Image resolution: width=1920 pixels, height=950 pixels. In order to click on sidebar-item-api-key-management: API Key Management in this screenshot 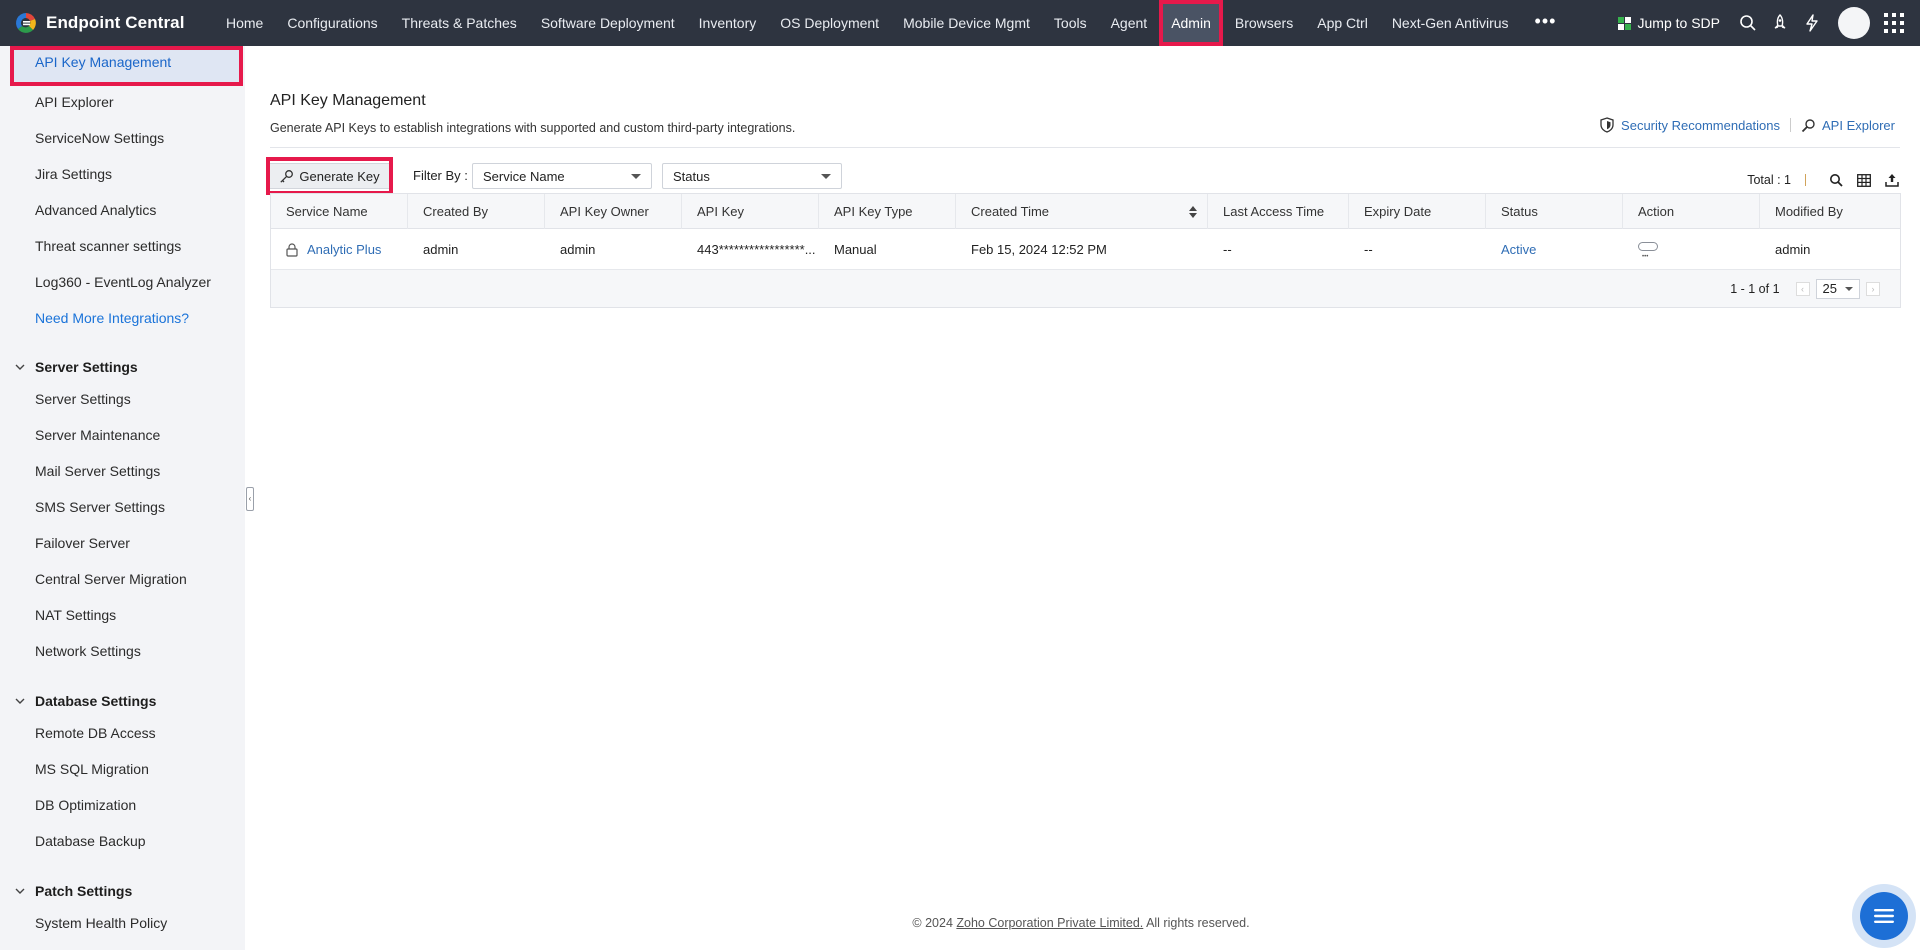, I will do `click(126, 66)`.